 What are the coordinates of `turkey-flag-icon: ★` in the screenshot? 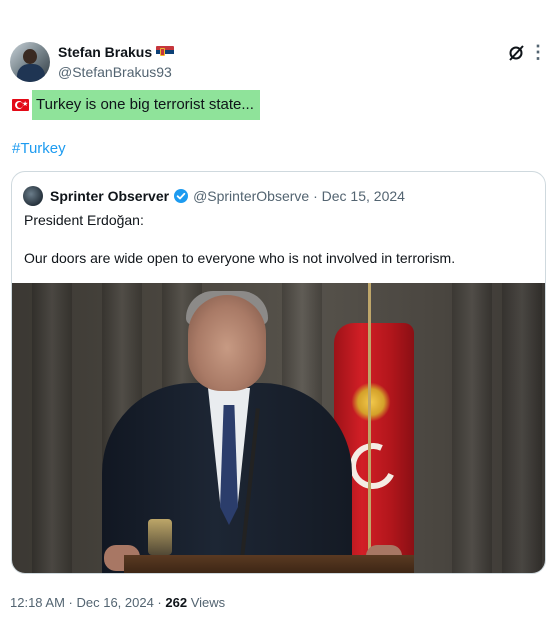 It's located at (20, 105).